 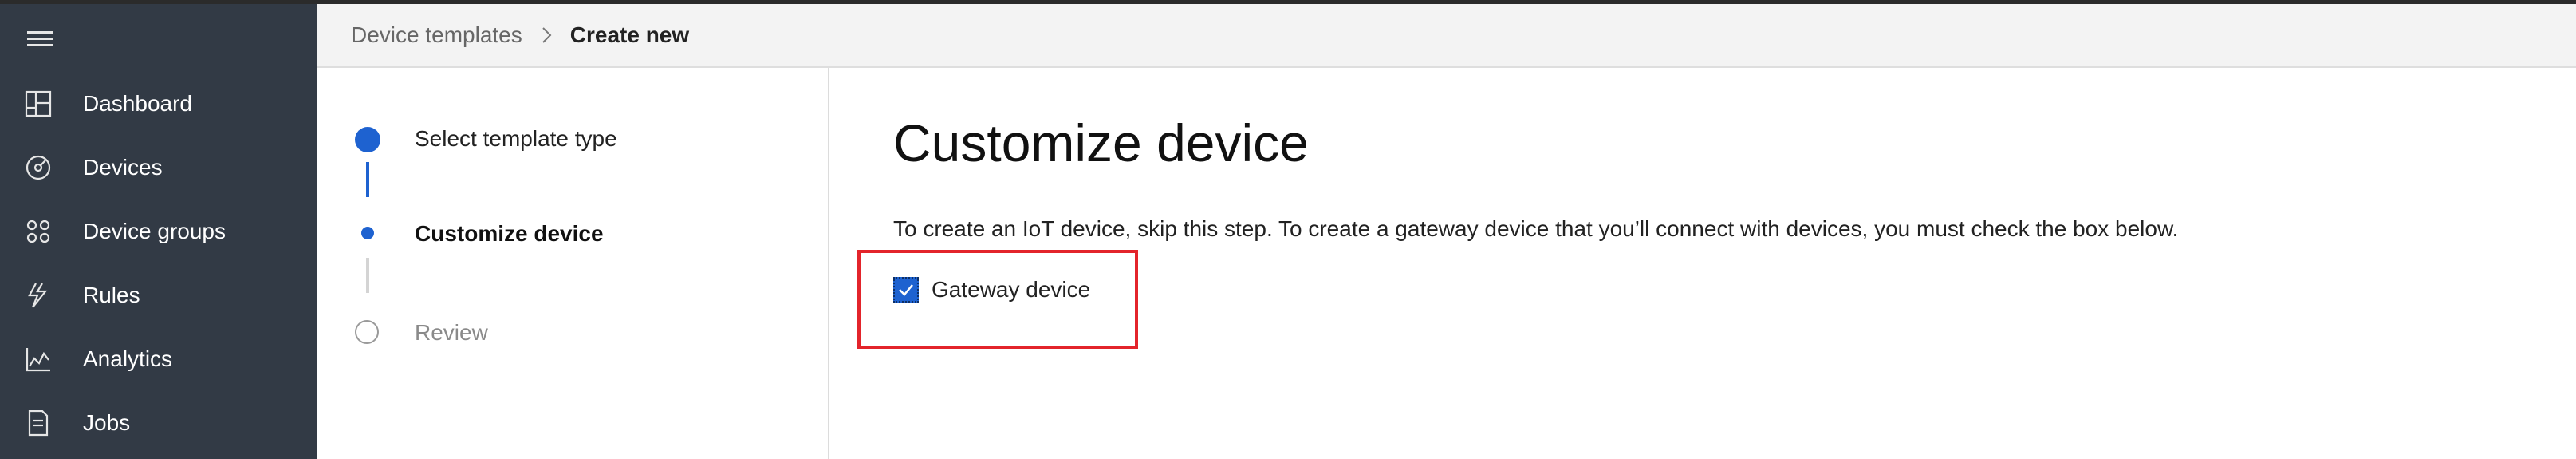 What do you see at coordinates (367, 332) in the screenshot?
I see `step-pending-icon` at bounding box center [367, 332].